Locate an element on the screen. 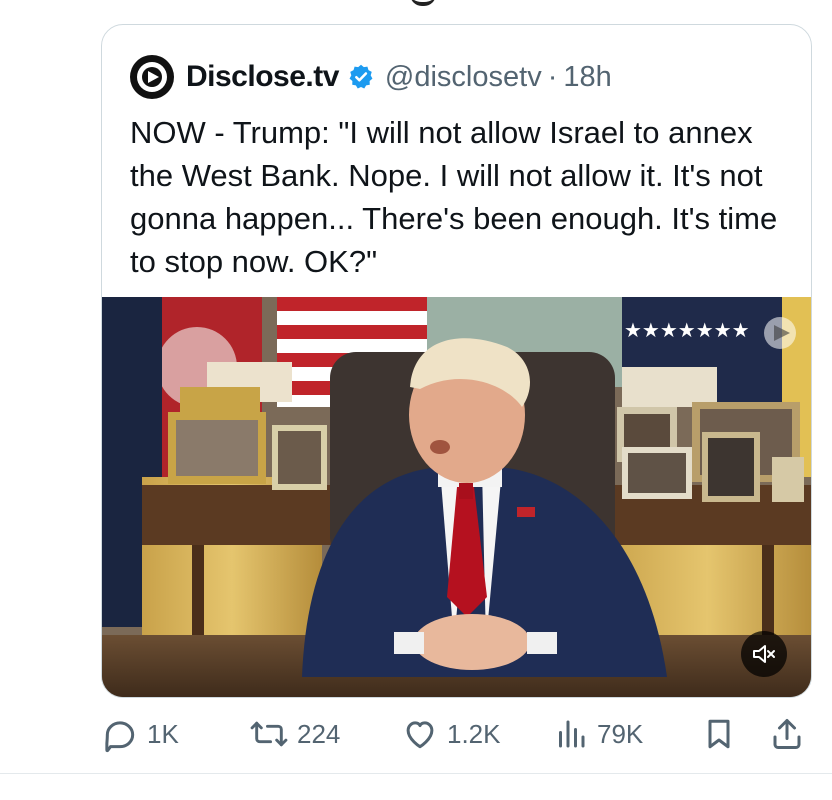 The width and height of the screenshot is (832, 800). share-button is located at coordinates (791, 734).